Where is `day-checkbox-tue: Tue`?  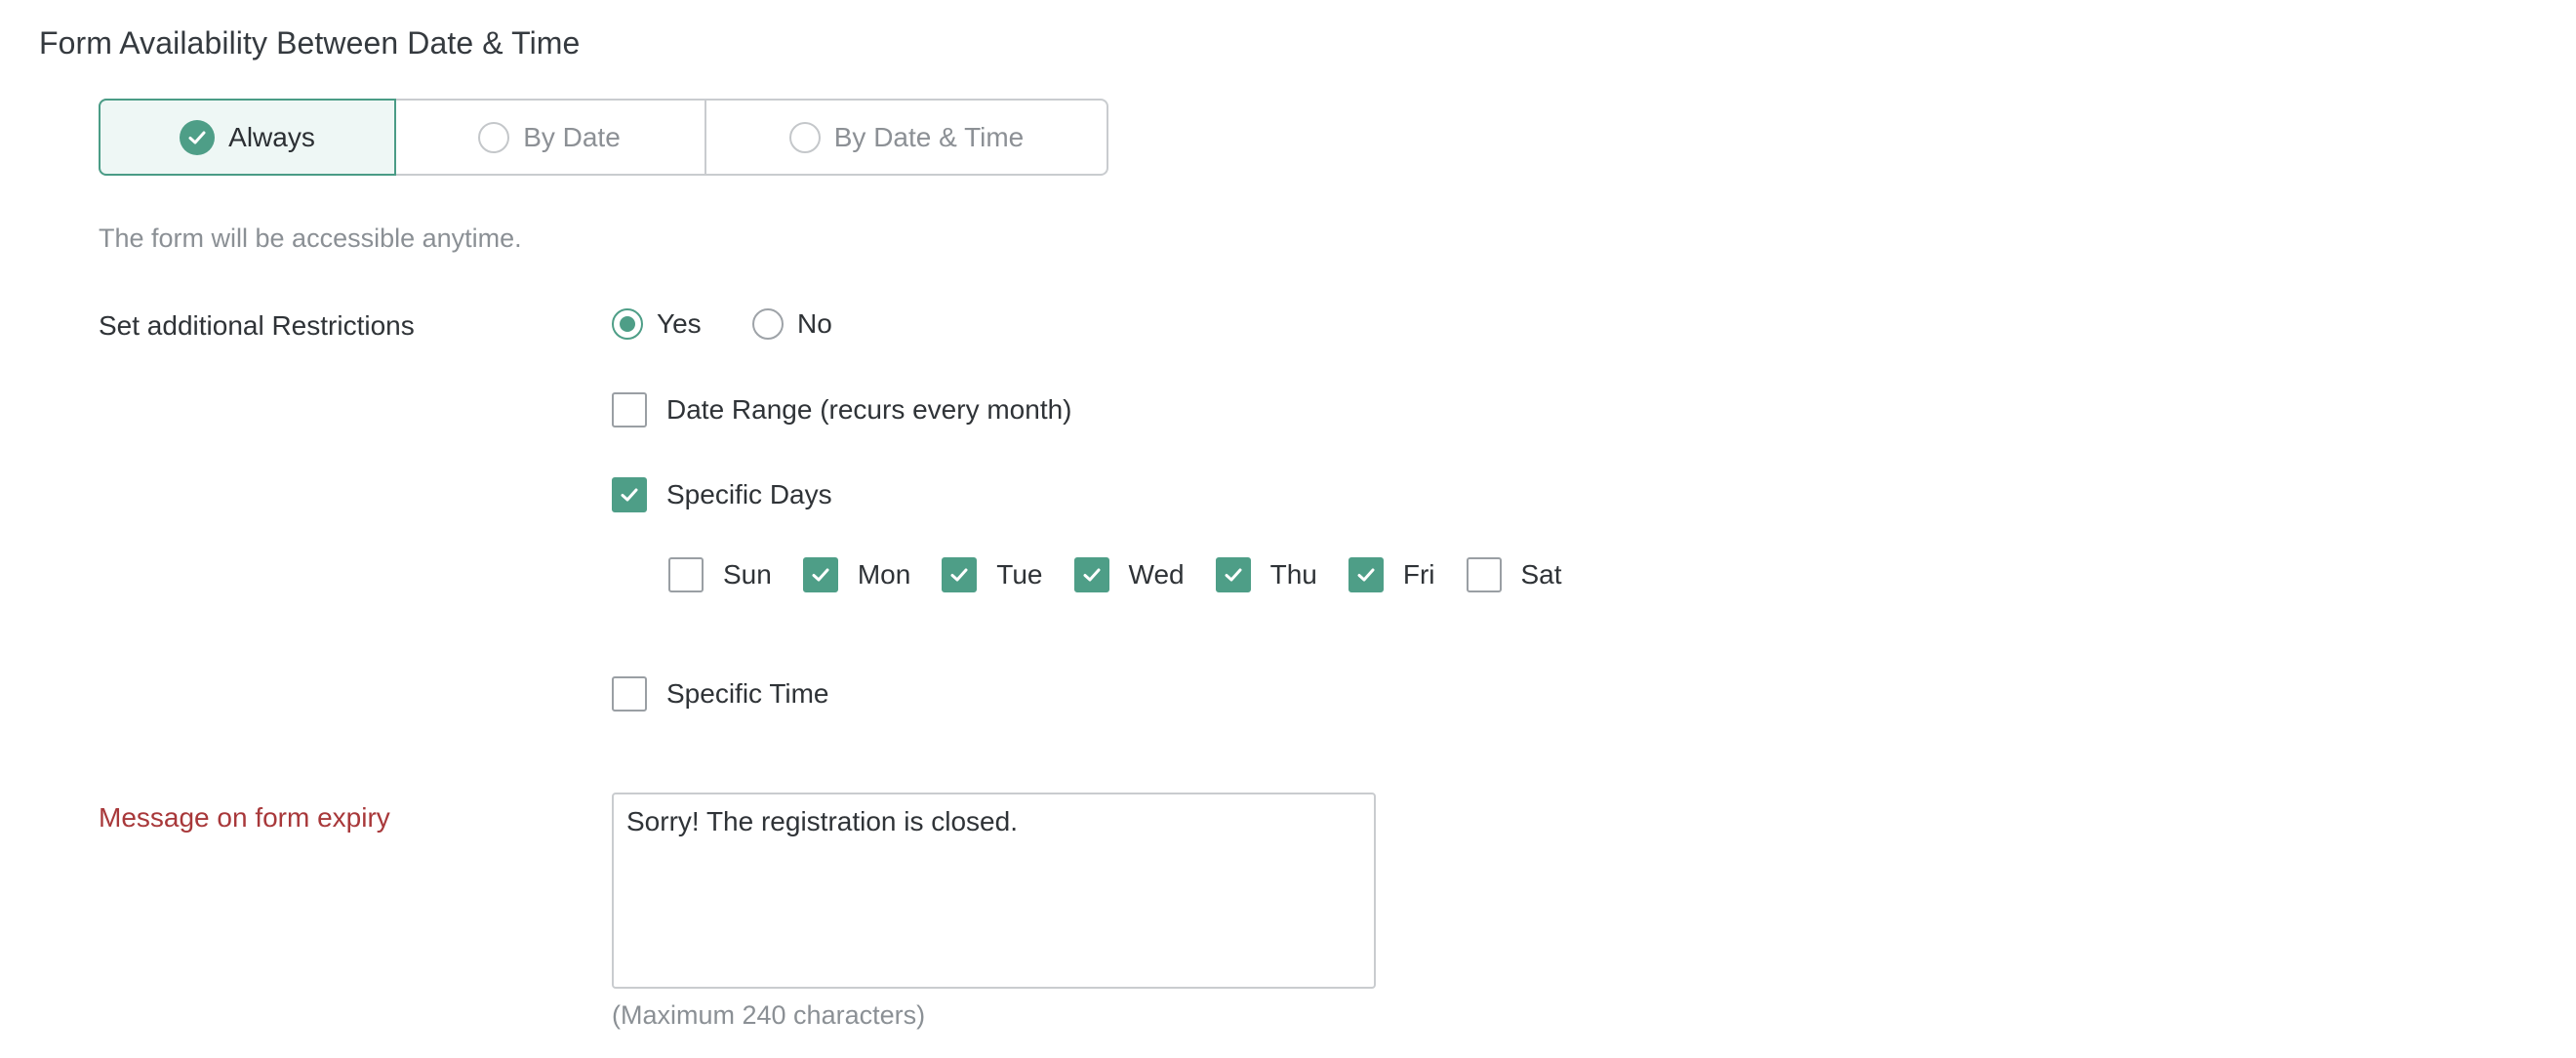
day-checkbox-tue: Tue is located at coordinates (992, 574).